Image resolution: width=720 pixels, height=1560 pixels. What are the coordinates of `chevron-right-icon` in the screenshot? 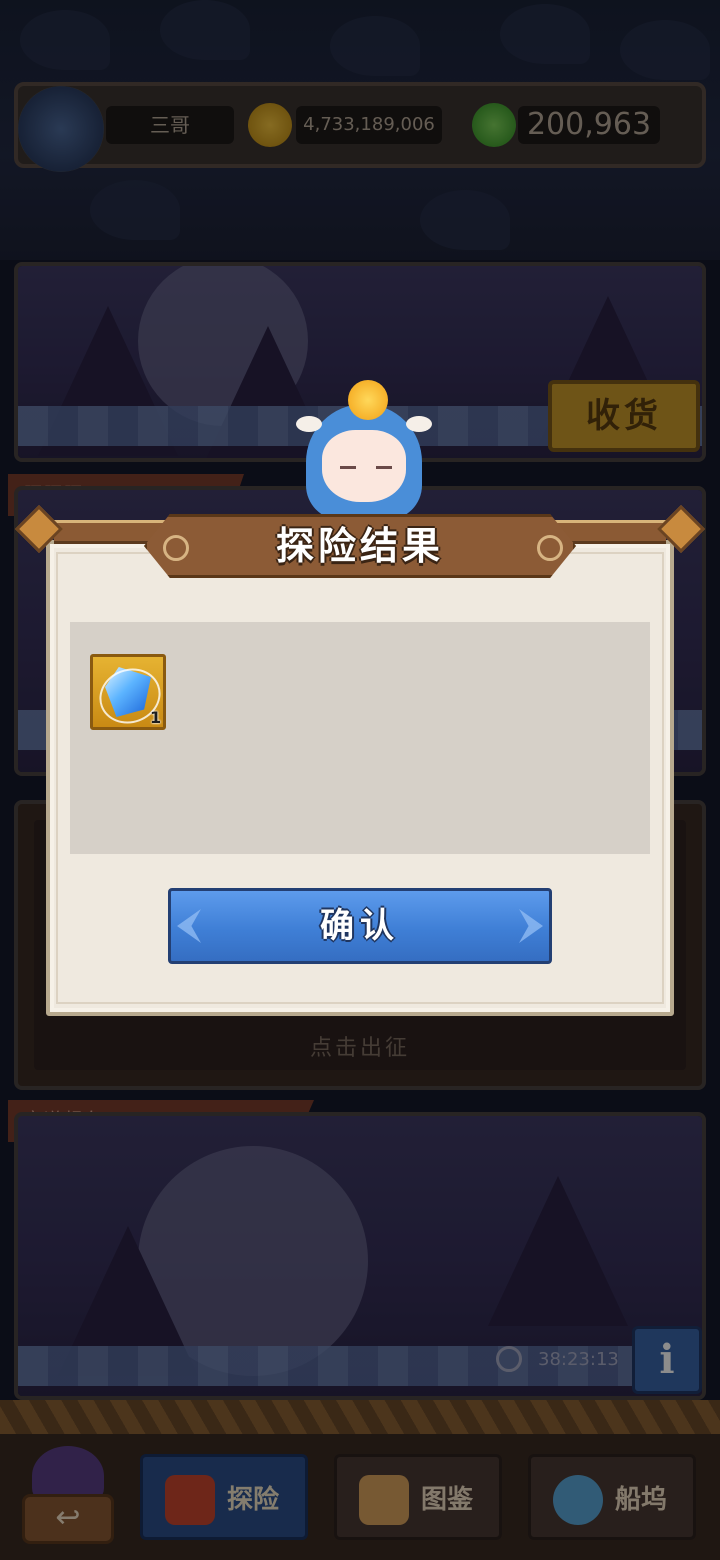 It's located at (531, 926).